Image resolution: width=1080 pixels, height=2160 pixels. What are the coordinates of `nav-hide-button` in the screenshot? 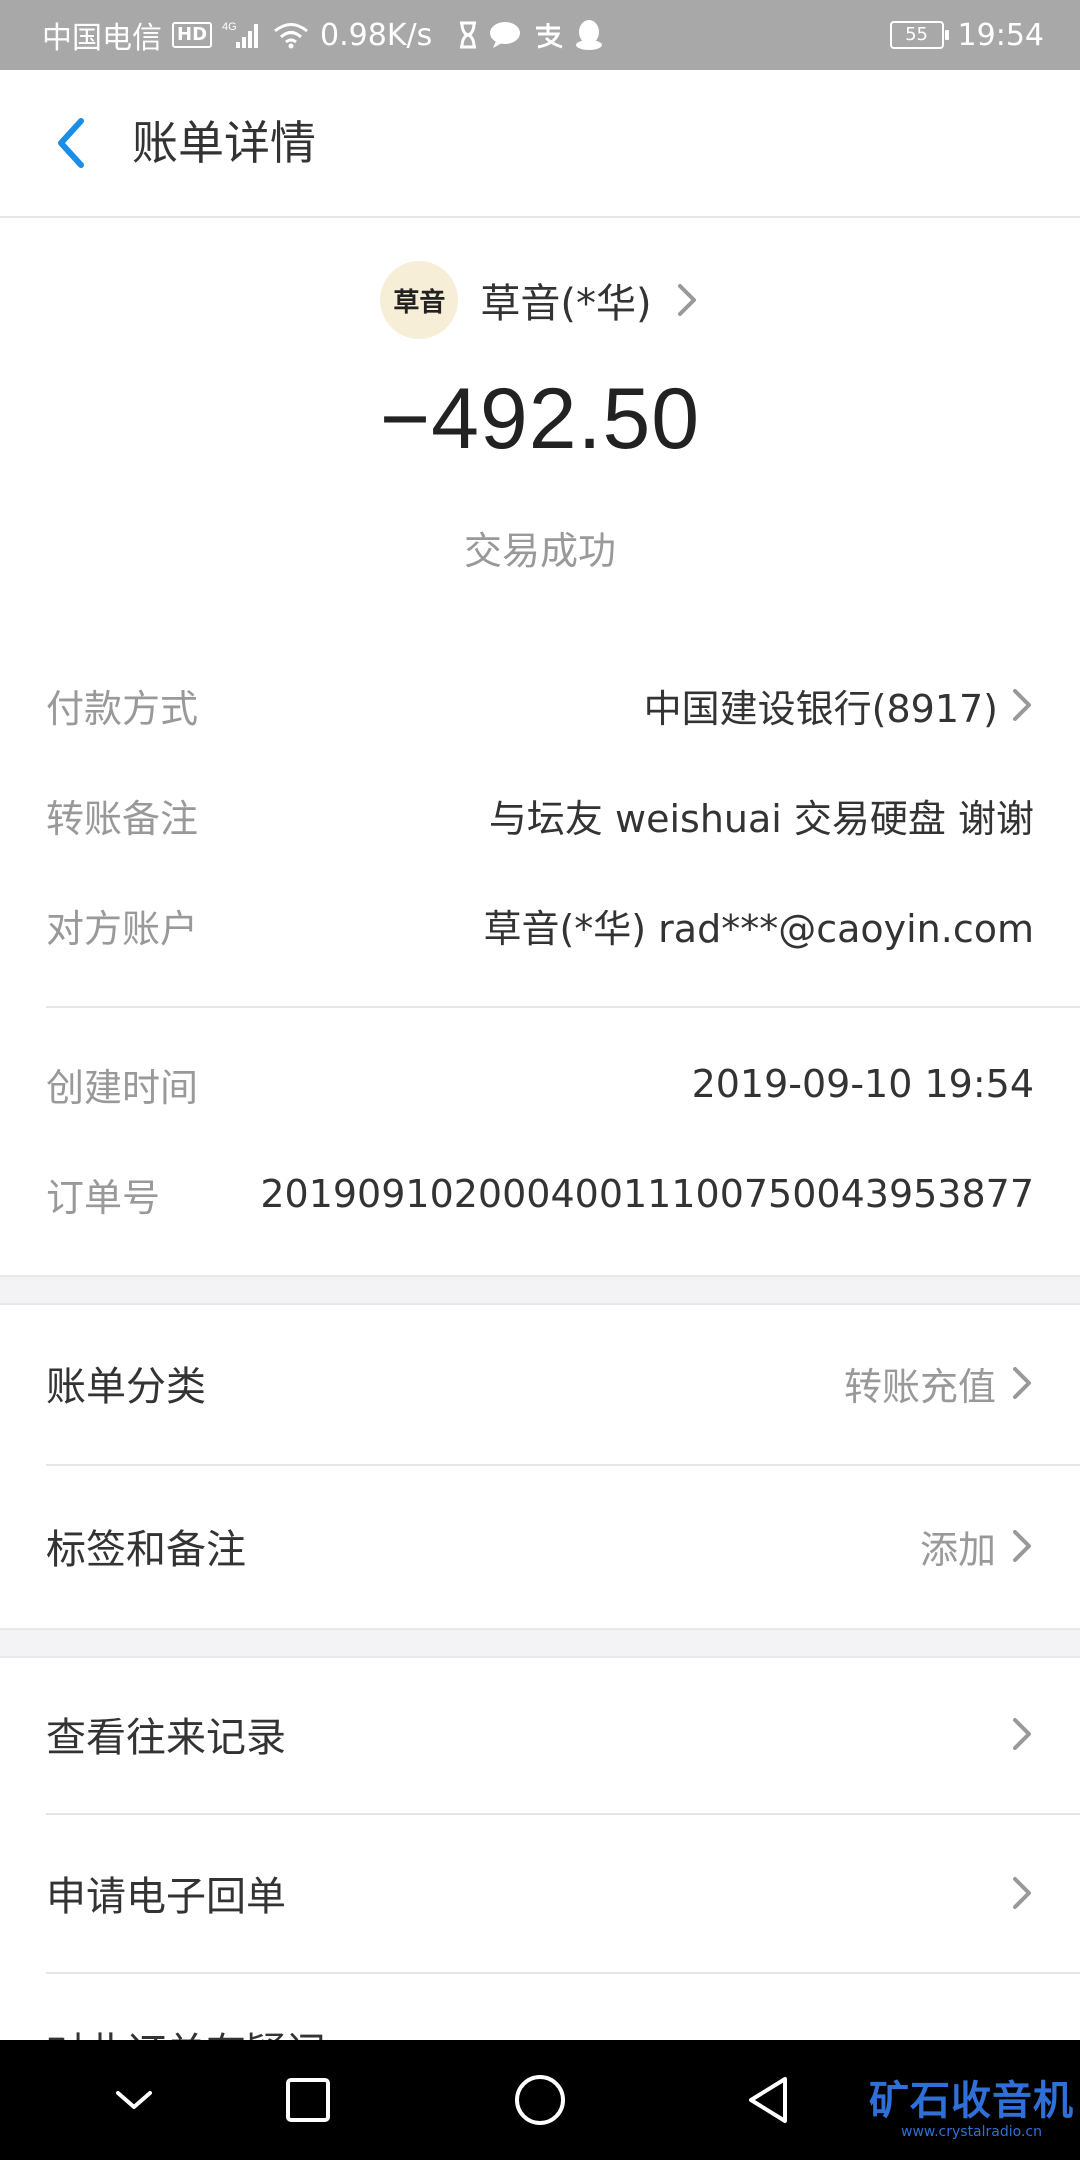 It's located at (134, 2100).